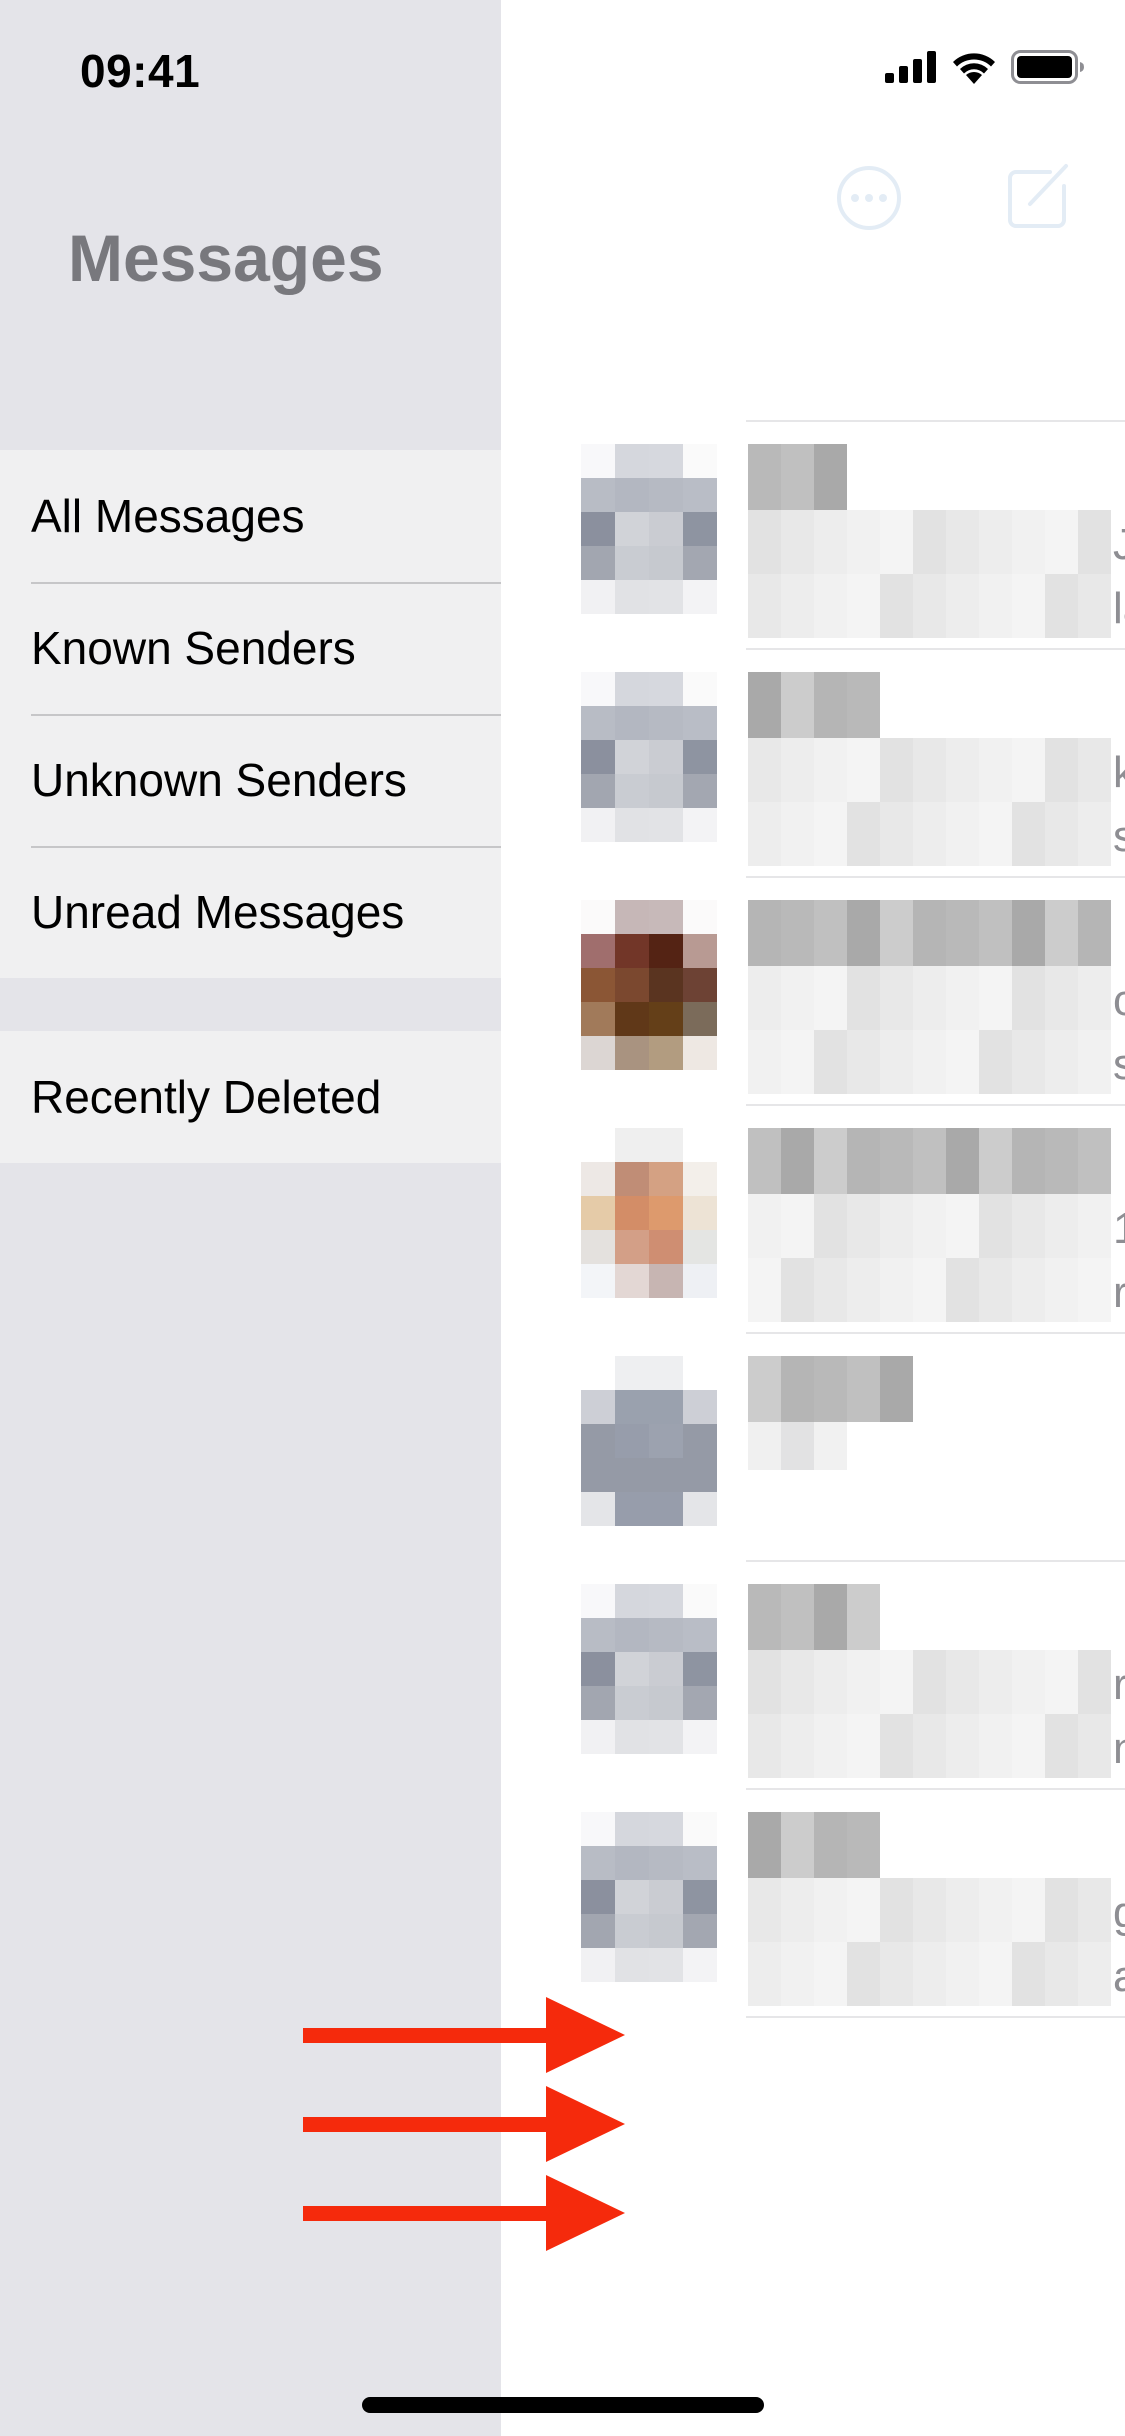  What do you see at coordinates (1119, 544) in the screenshot?
I see `truncated-text: J` at bounding box center [1119, 544].